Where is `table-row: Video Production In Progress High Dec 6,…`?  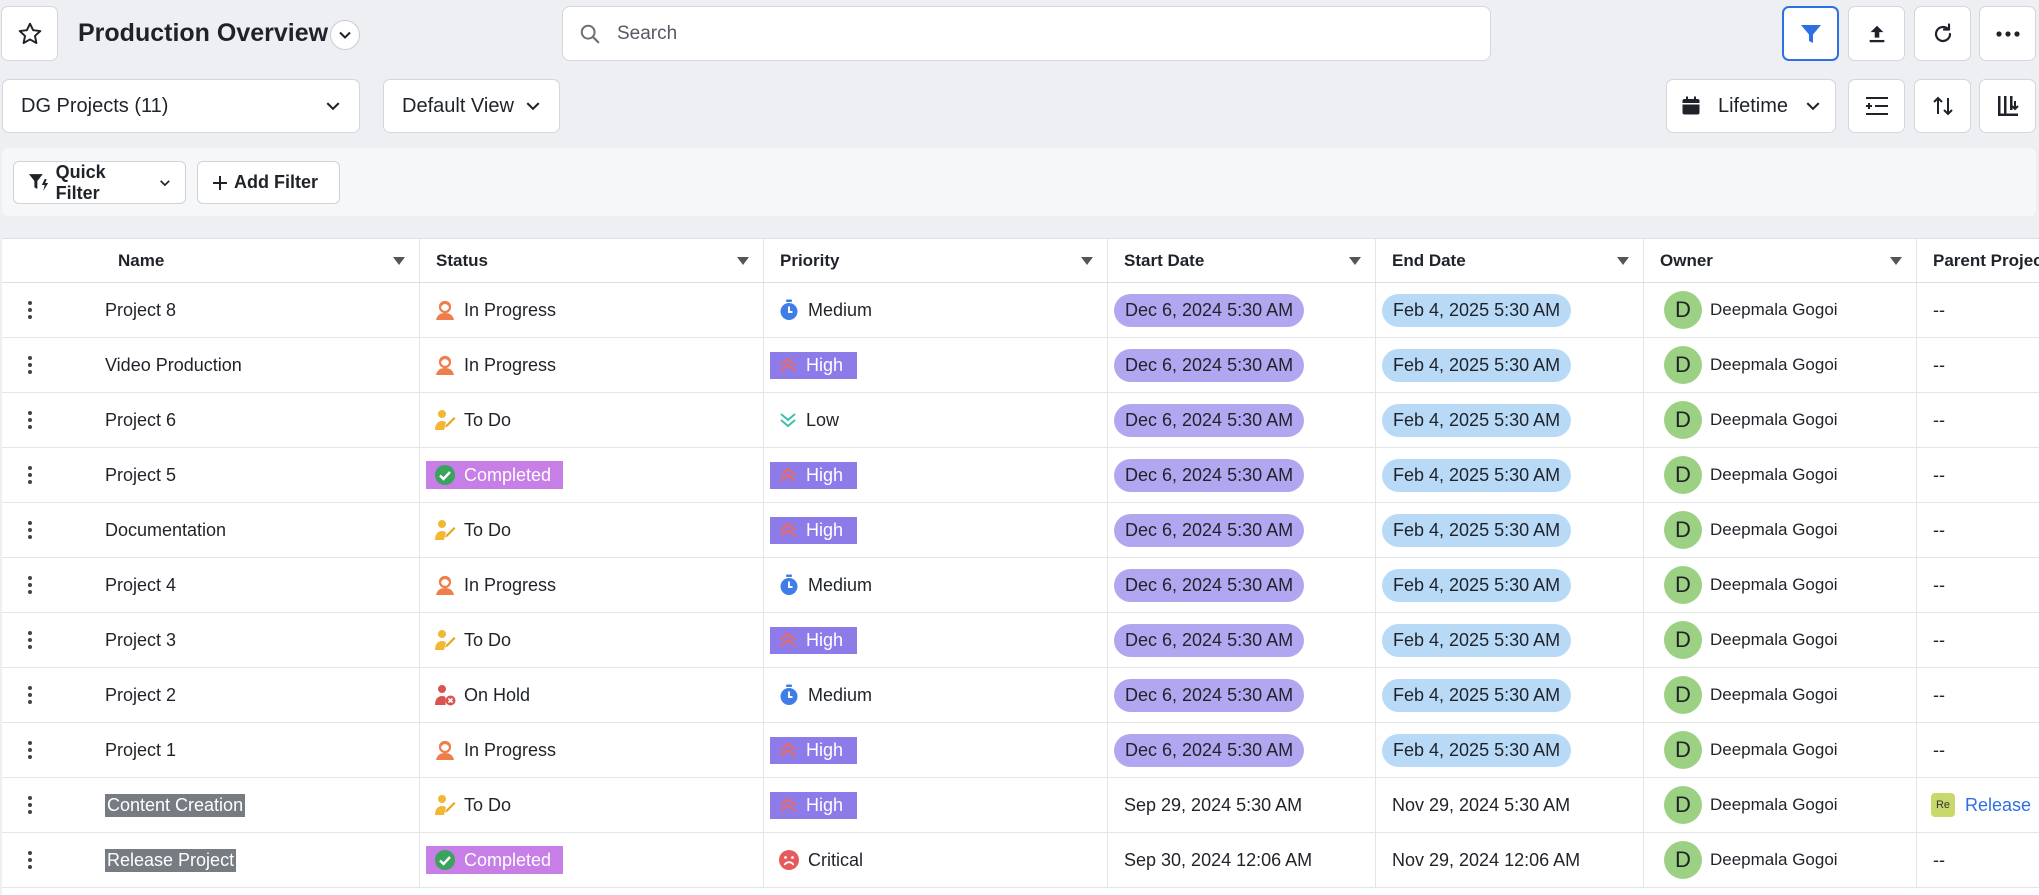
table-row: Video Production In Progress High Dec 6,… is located at coordinates (1020, 365).